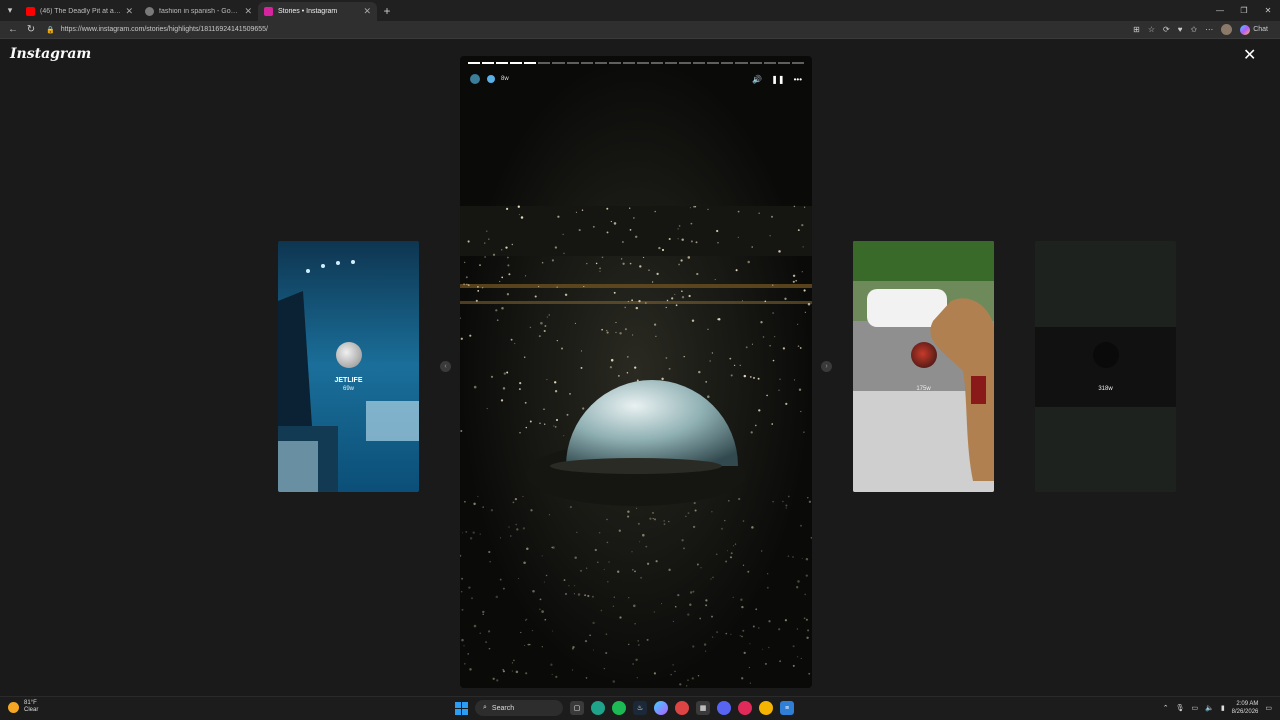 The width and height of the screenshot is (1280, 720). Describe the element at coordinates (1217, 708) in the screenshot. I see `system-tray: ⌃ 🎙 ▭ 🔈 ▮ 2:09 AM 8/26/2026 ▭` at that location.